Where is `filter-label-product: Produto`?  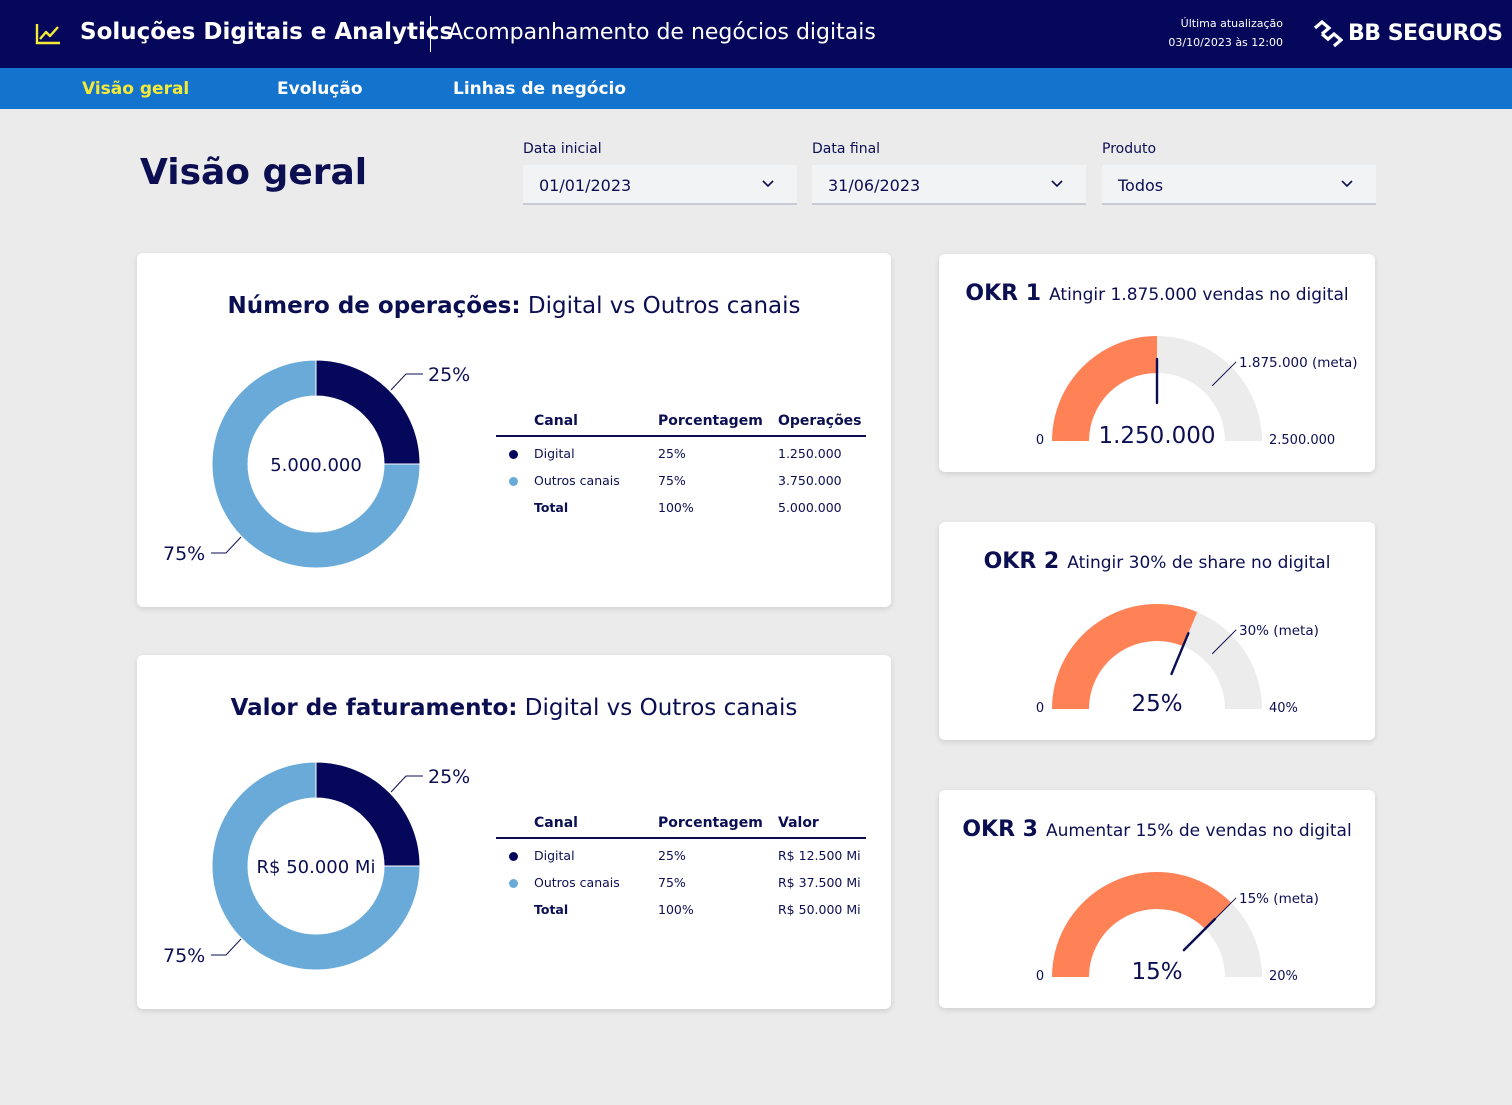 filter-label-product: Produto is located at coordinates (1129, 149).